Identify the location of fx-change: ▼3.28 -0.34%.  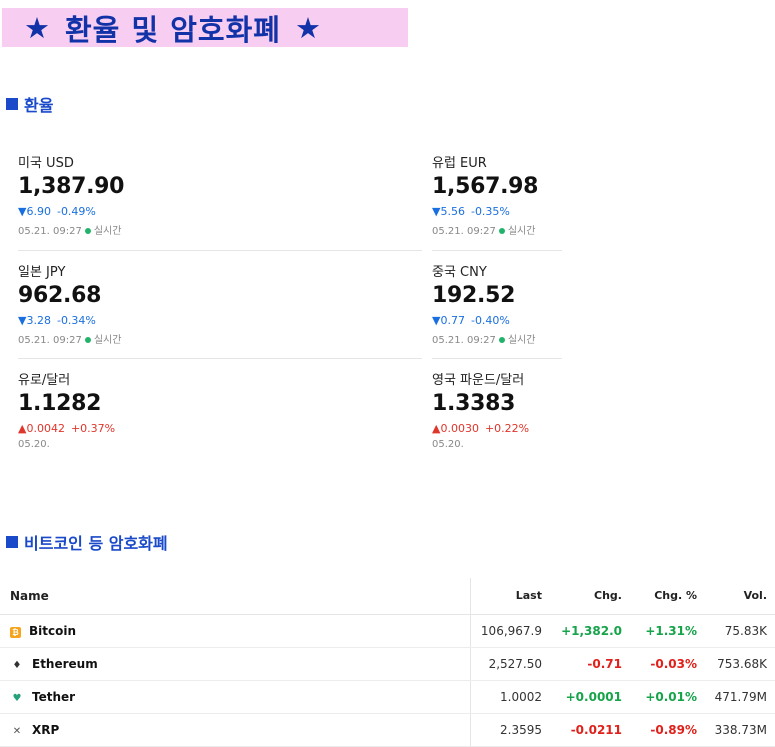
(57, 320).